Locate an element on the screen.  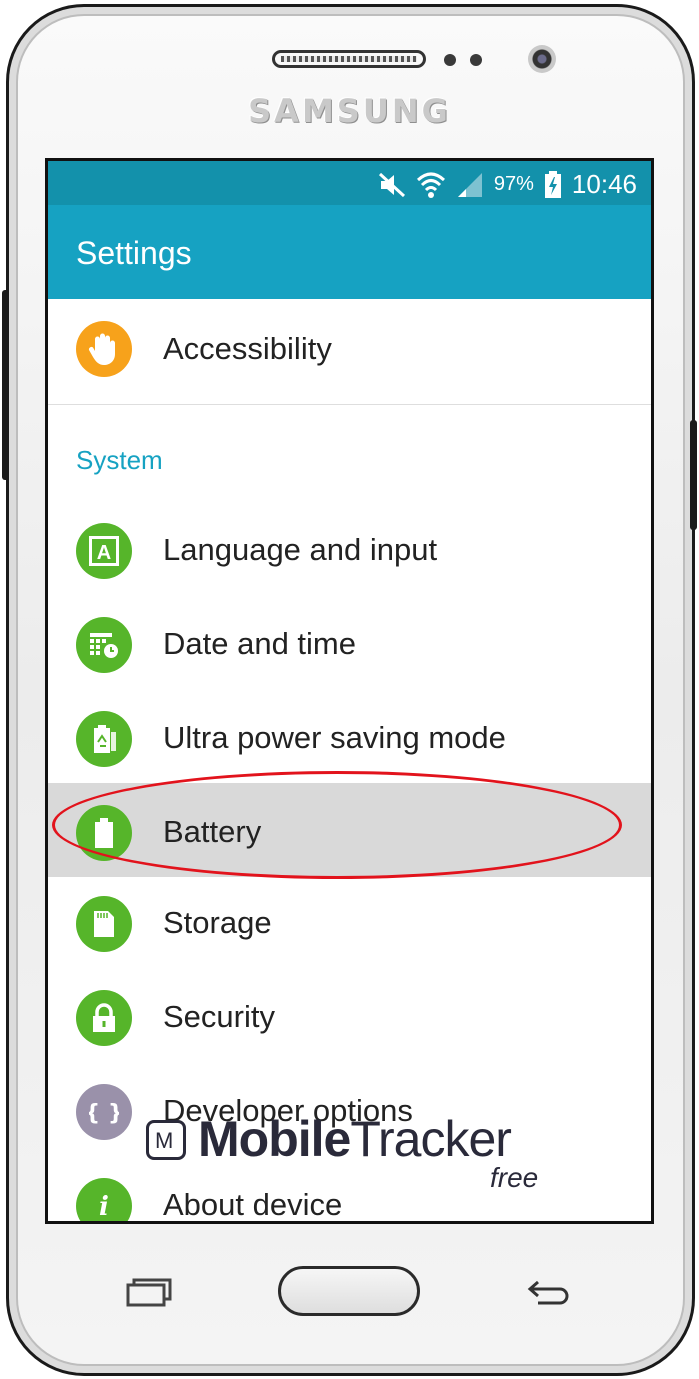
watermark-logo-icon: M is located at coordinates (166, 1140).